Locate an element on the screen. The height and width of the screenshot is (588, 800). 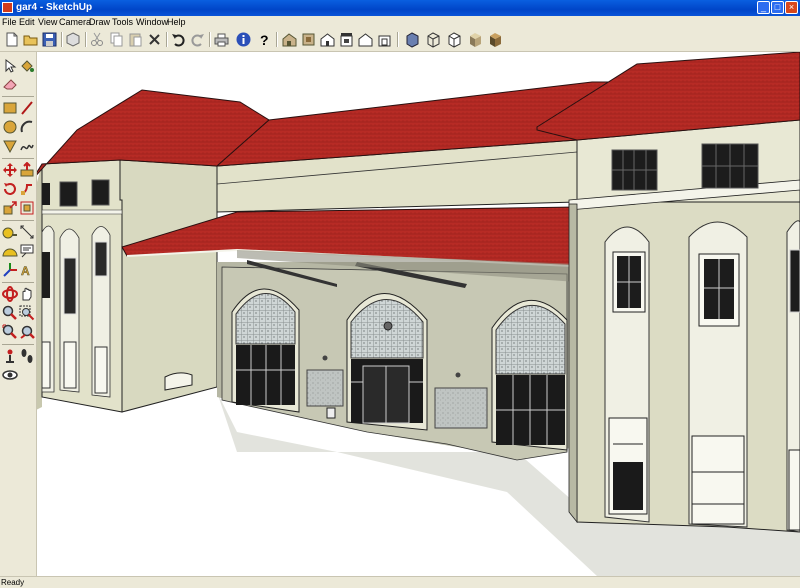
walk-icon is located at coordinates (27, 356).